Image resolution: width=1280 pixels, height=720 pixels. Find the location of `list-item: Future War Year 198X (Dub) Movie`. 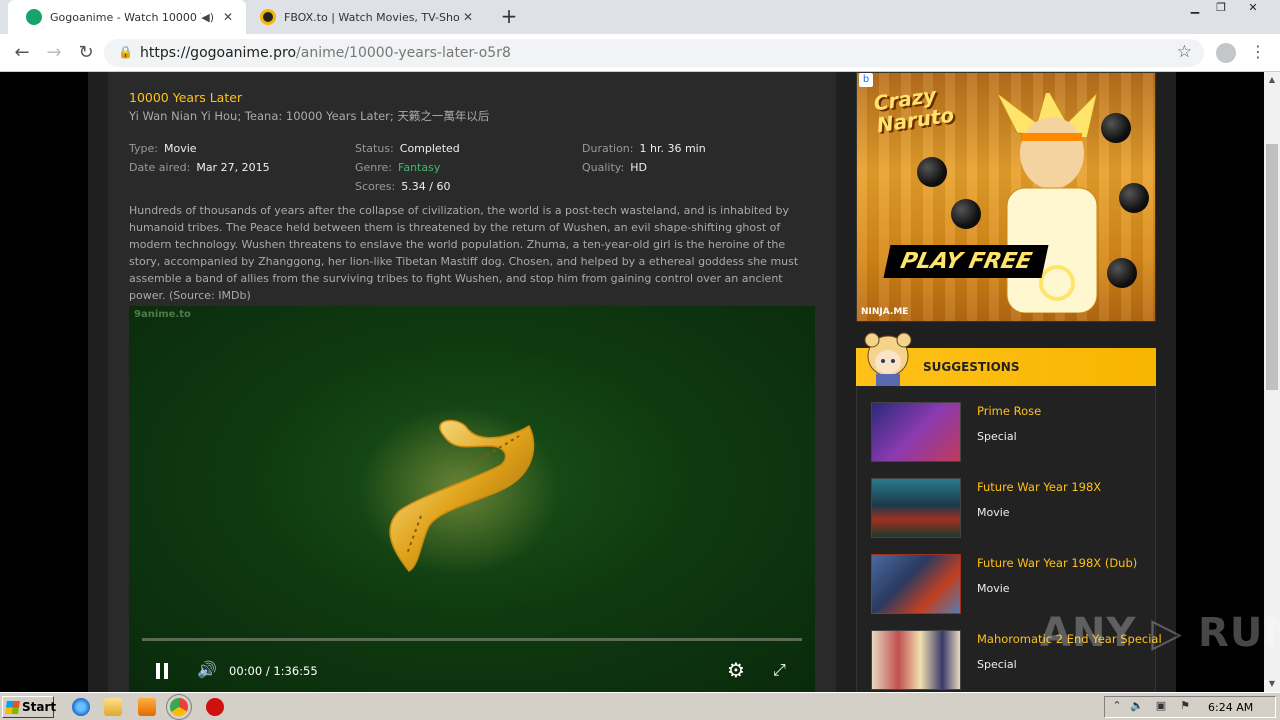

list-item: Future War Year 198X (Dub) Movie is located at coordinates (1011, 585).